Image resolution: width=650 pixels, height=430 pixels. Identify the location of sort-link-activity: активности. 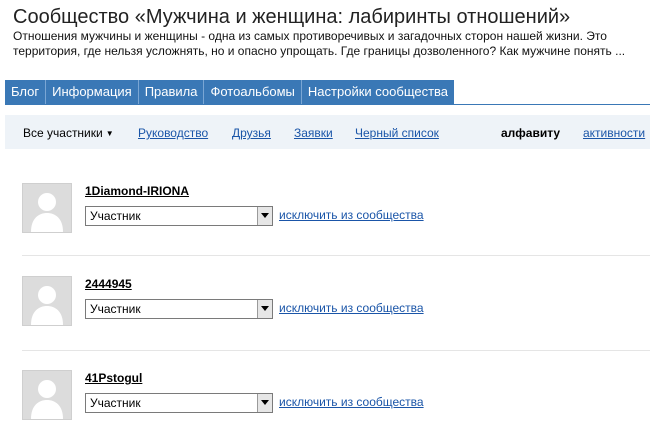
(614, 133).